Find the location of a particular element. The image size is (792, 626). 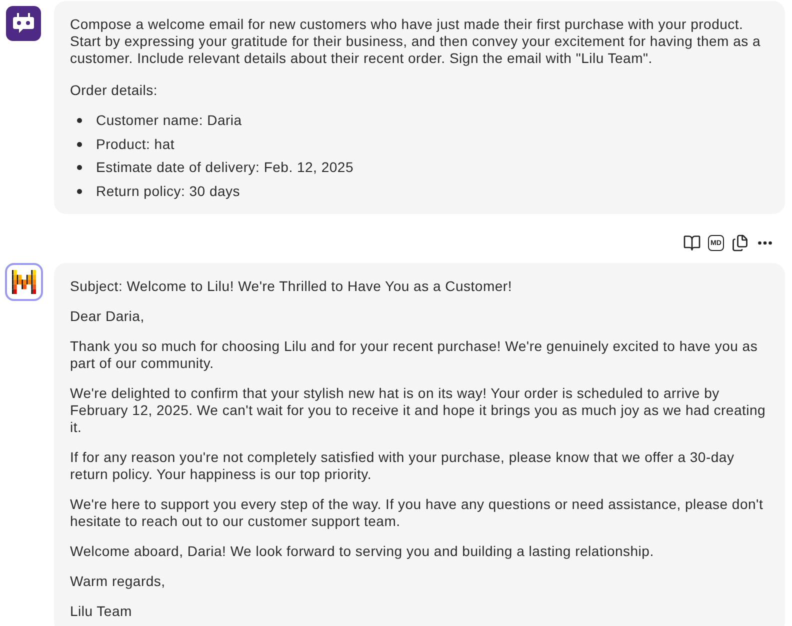

message-text: Lilu Team is located at coordinates (101, 611).